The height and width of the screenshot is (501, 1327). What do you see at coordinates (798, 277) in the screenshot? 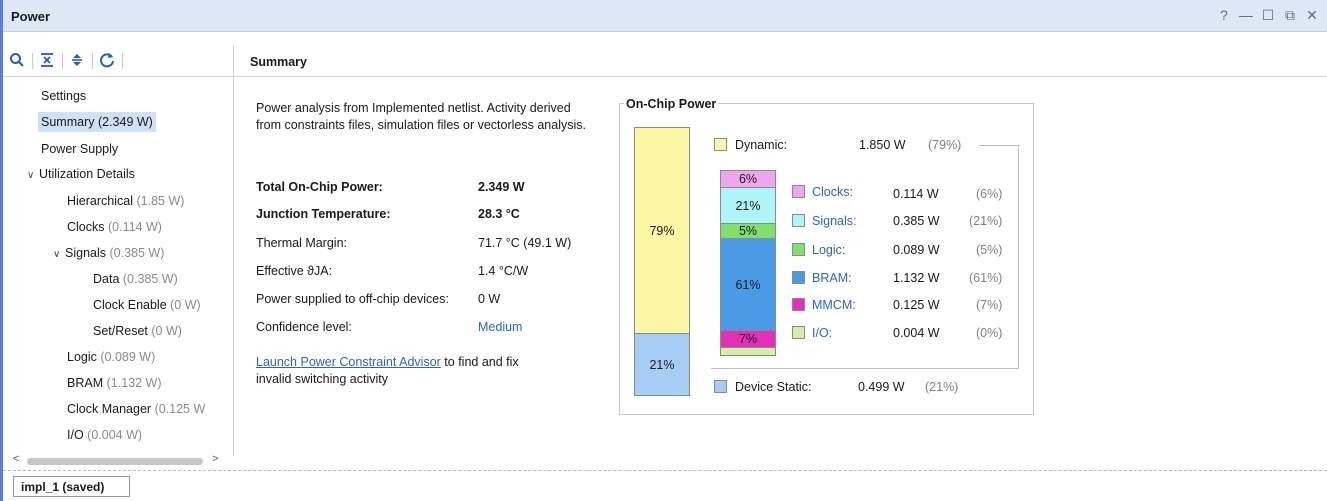
I see `bram-swatch` at bounding box center [798, 277].